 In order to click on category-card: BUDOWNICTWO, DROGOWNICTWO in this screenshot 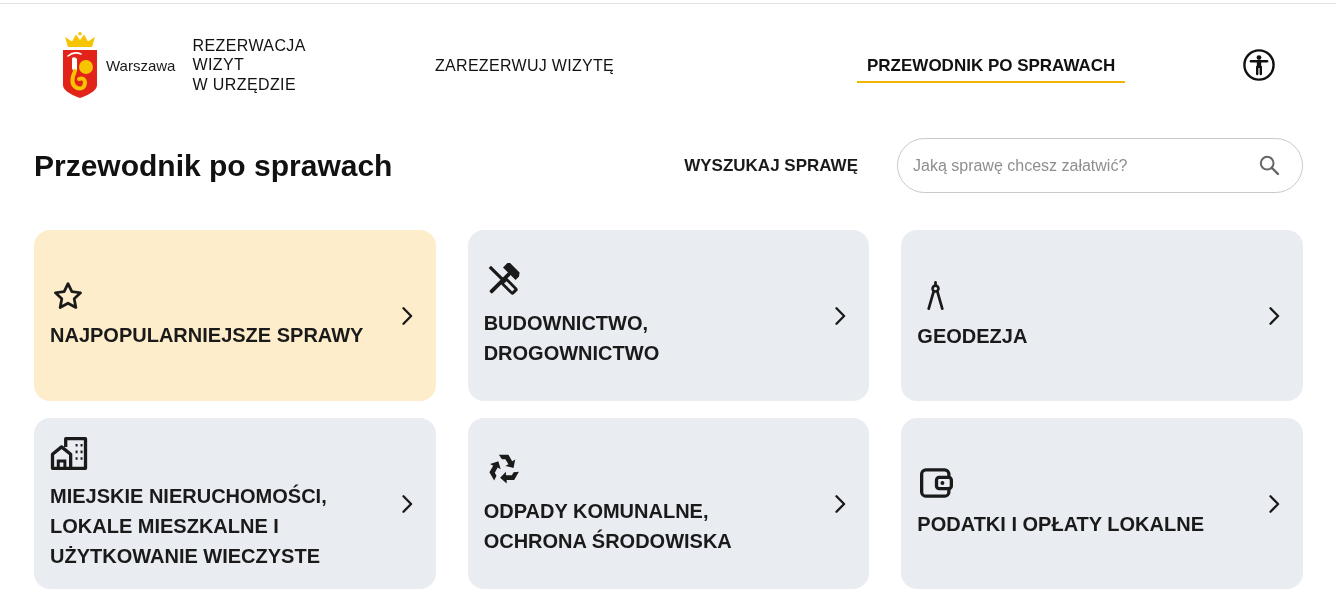, I will do `click(668, 315)`.